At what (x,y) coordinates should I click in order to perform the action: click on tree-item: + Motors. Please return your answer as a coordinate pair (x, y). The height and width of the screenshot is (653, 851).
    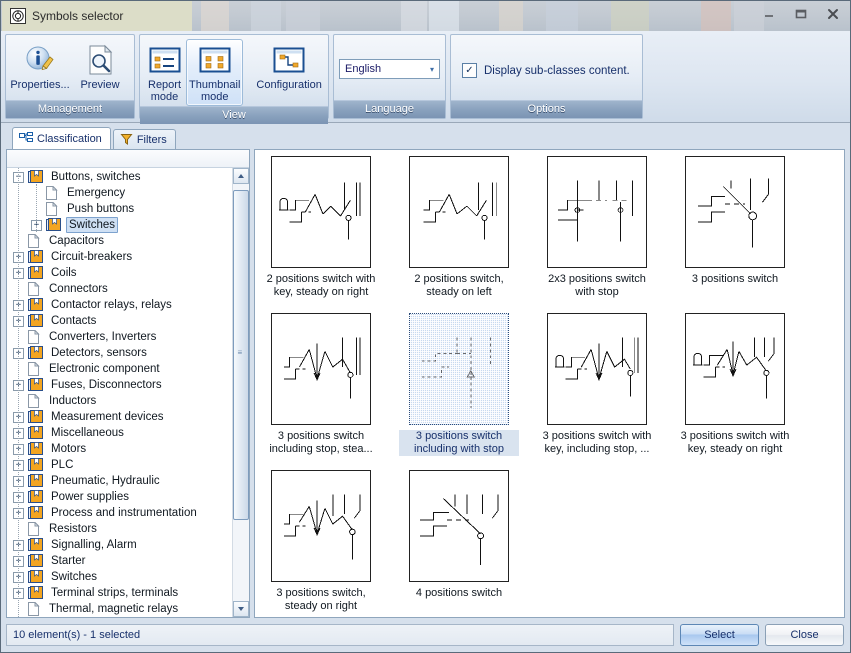
    Looking at the image, I should click on (119, 449).